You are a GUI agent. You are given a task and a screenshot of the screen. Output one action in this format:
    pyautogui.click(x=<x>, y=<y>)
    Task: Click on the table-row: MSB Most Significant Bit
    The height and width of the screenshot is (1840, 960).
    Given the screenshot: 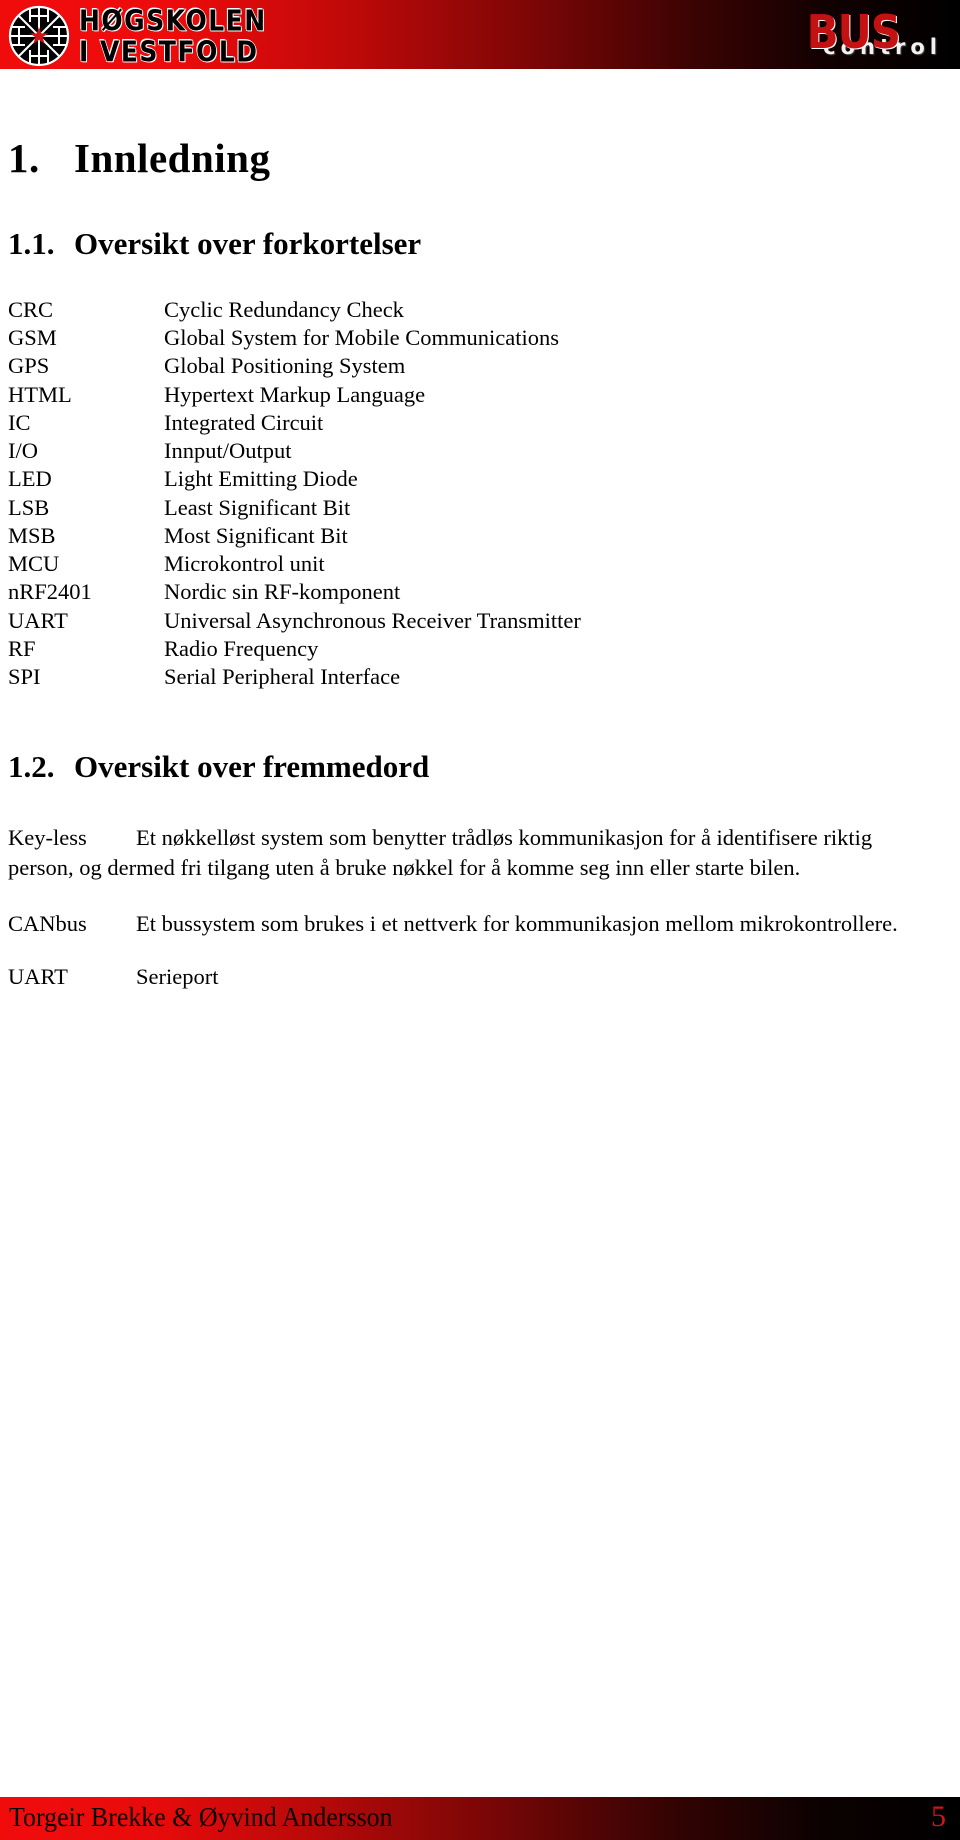 What is the action you would take?
    pyautogui.click(x=294, y=536)
    